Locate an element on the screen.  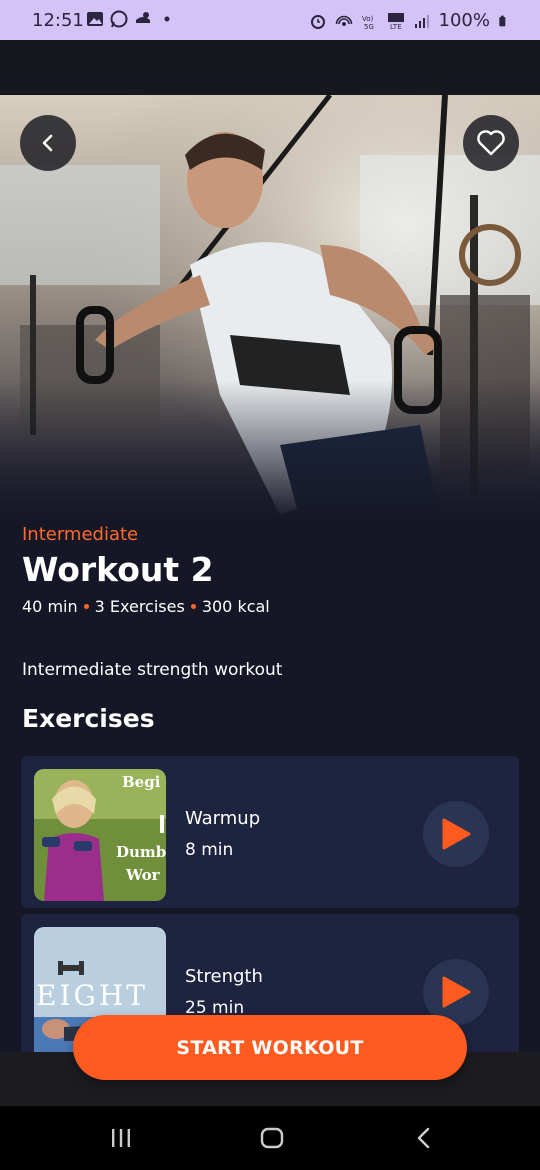
workout-description: Intermediate strength workout is located at coordinates (152, 670).